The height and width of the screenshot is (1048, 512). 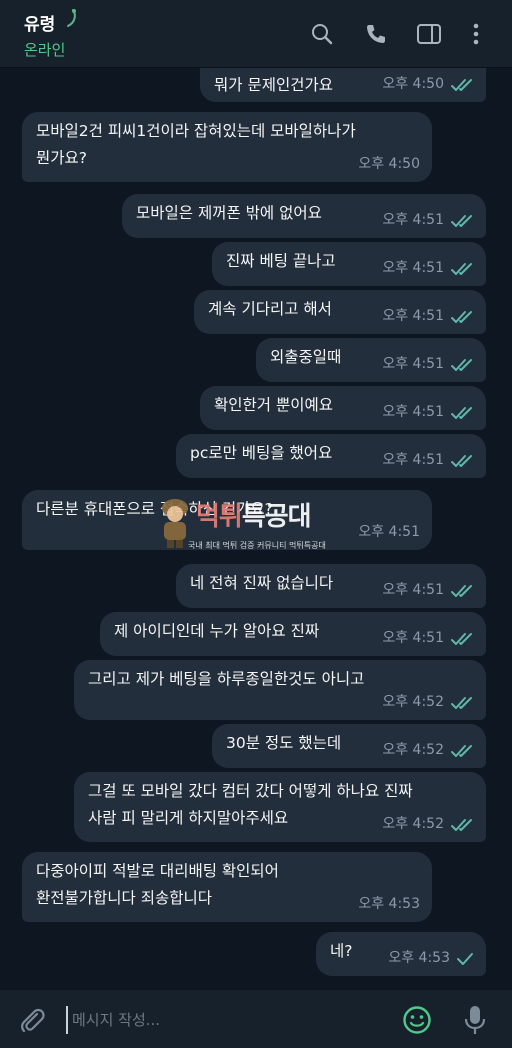 I want to click on incoming-message: 모바일2건 피씨1건이라 잡혀있는데 모바일하나가 뭔가요? 오후 4:50, so click(x=227, y=147).